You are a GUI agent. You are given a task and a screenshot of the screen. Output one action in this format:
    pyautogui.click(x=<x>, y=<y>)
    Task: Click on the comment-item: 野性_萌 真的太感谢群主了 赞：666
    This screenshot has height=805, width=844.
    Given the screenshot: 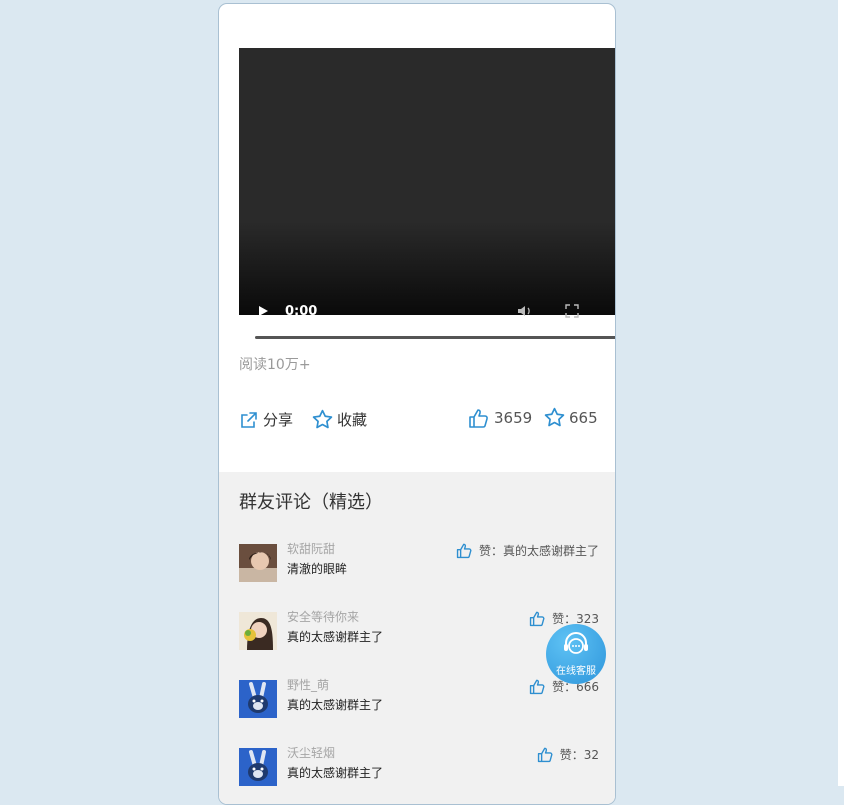 What is the action you would take?
    pyautogui.click(x=419, y=697)
    